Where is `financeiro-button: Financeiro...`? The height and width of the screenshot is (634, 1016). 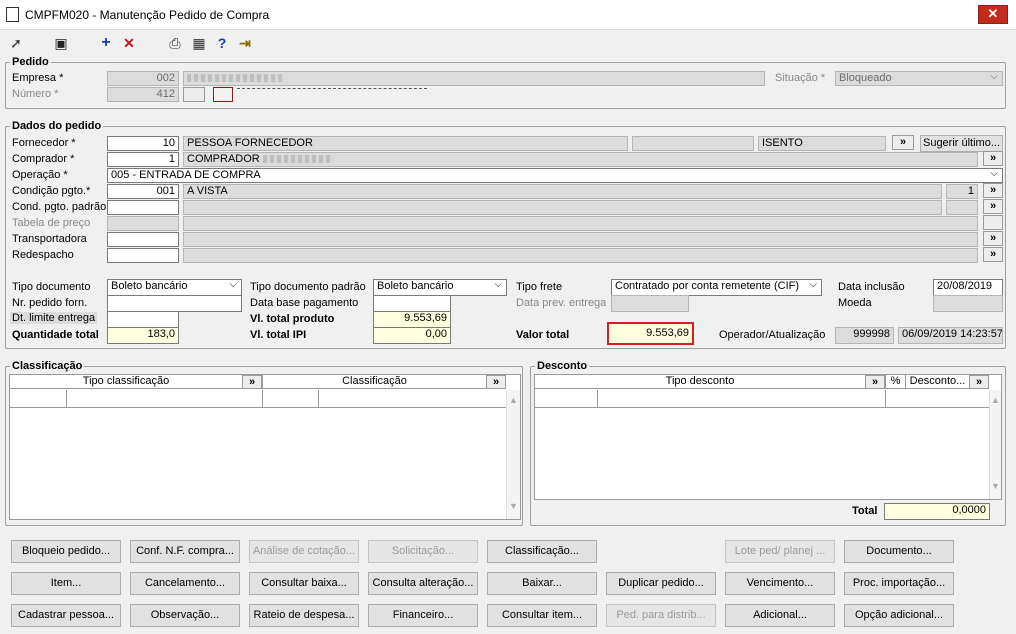 financeiro-button: Financeiro... is located at coordinates (423, 615).